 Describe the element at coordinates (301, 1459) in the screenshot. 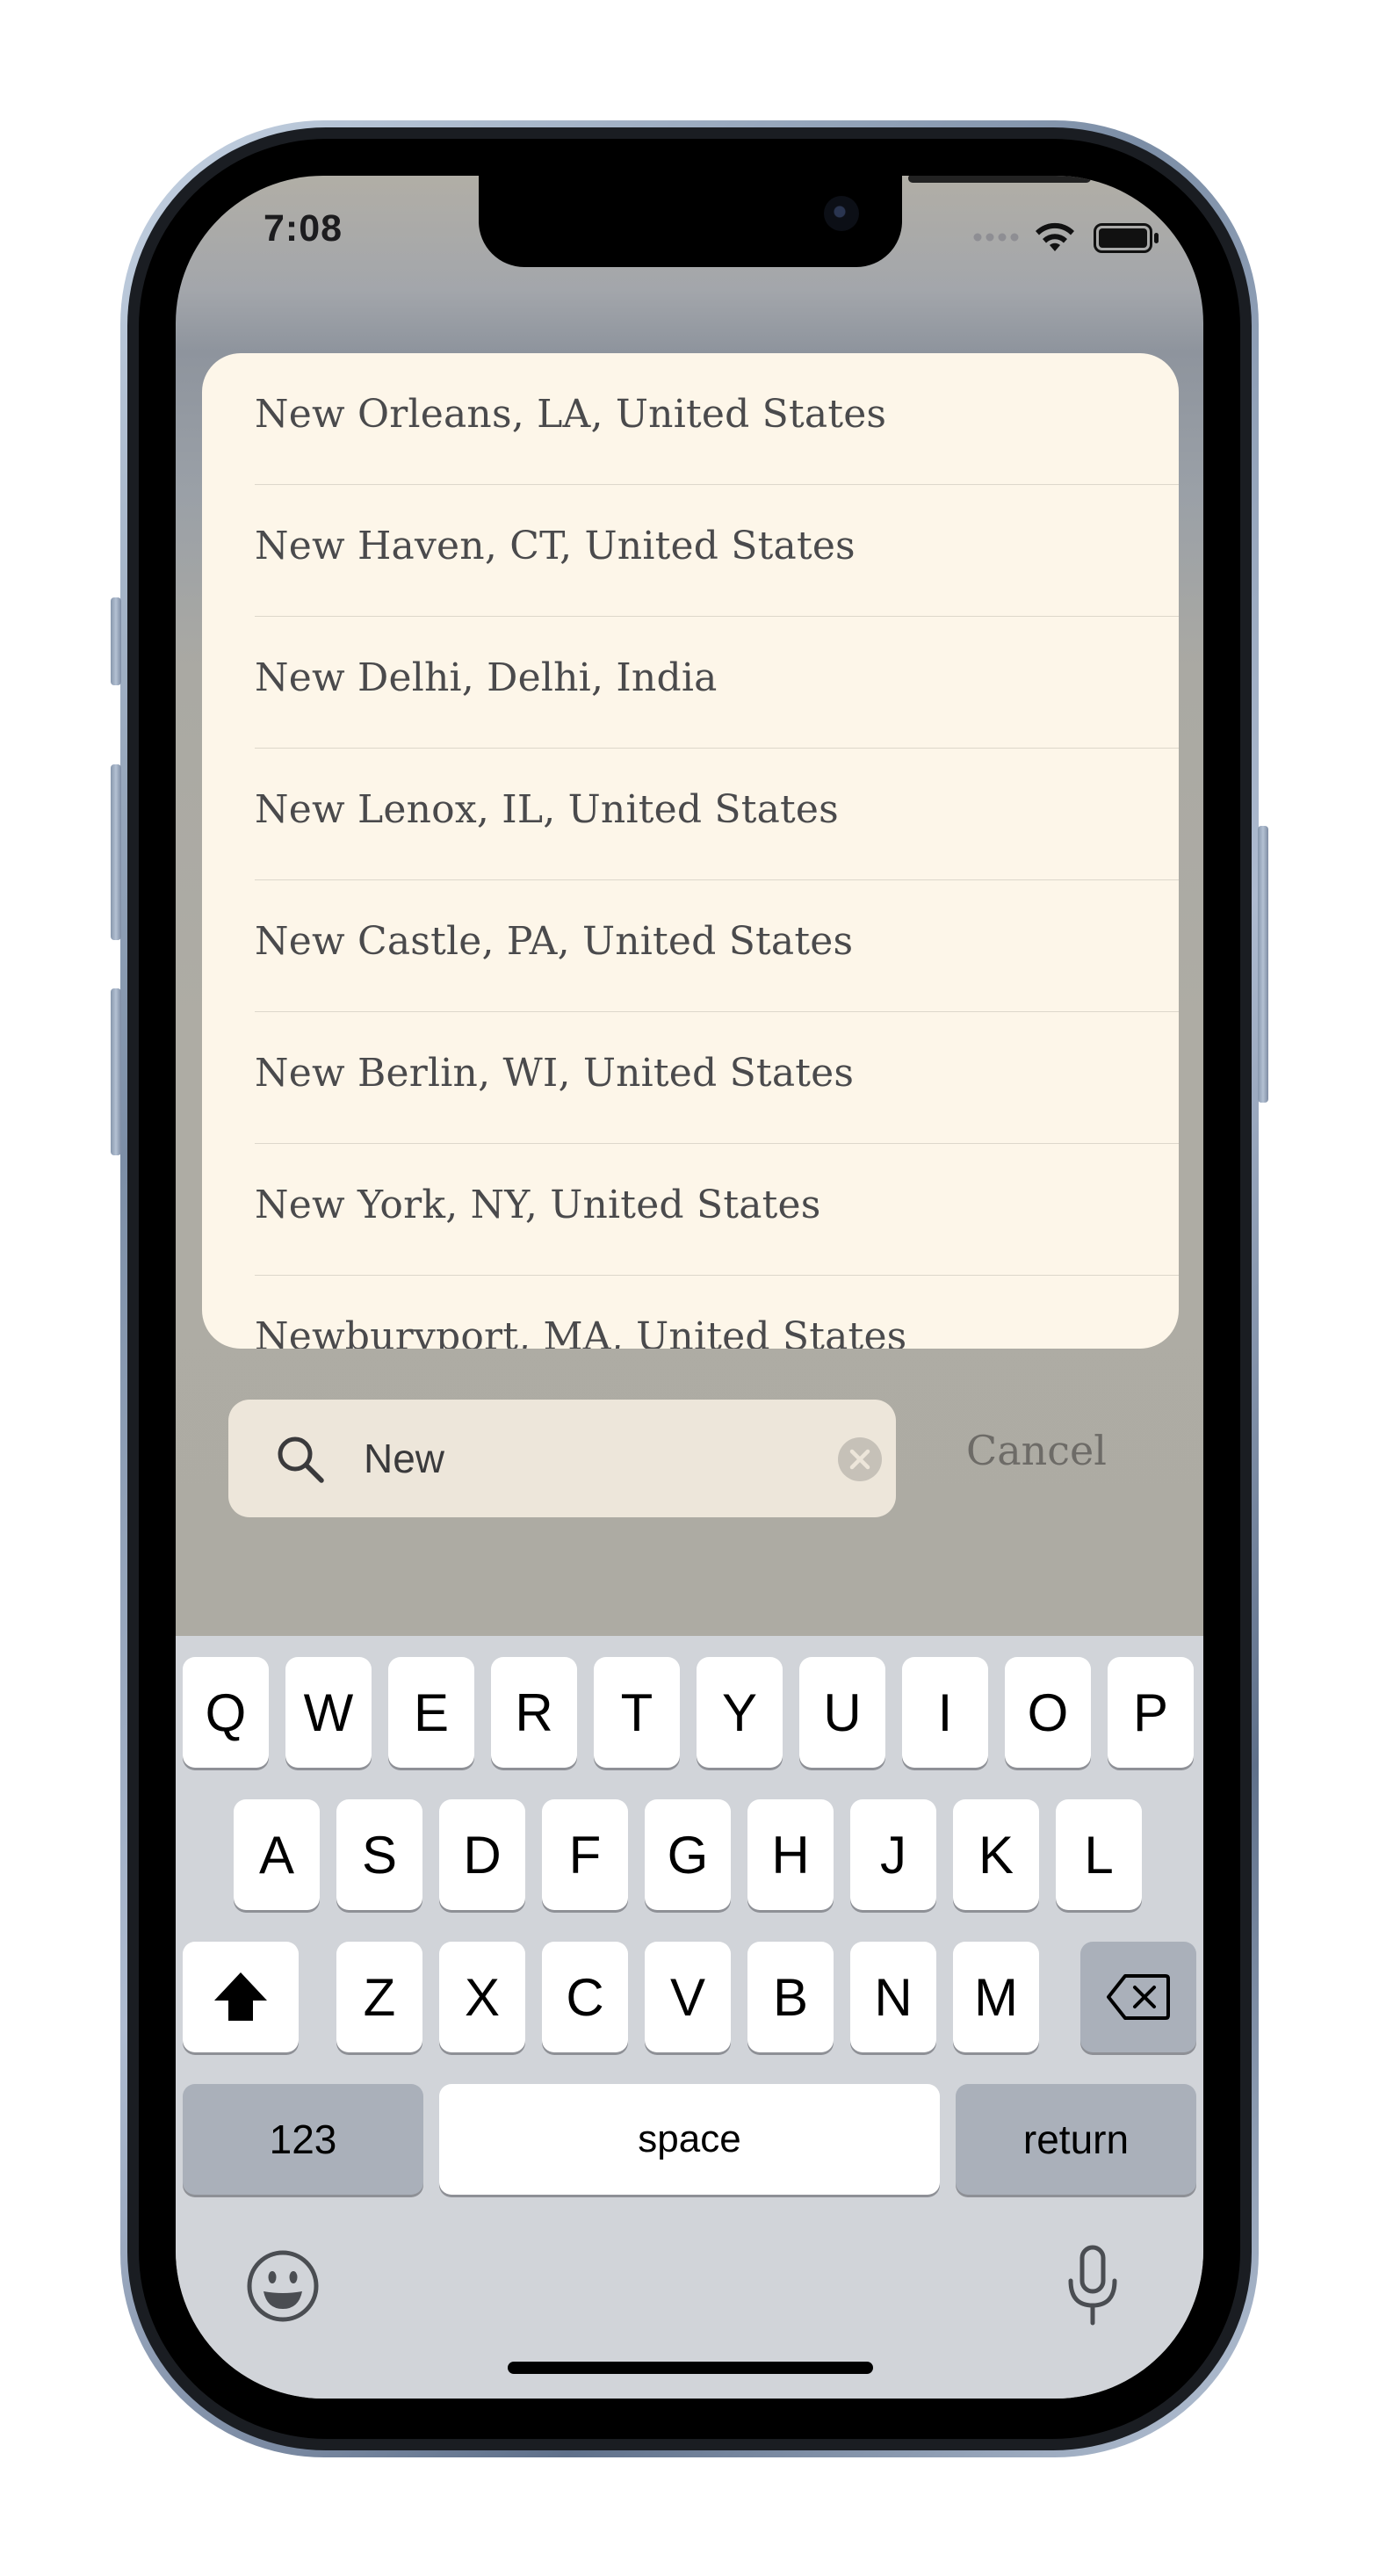

I see `search-icon` at that location.